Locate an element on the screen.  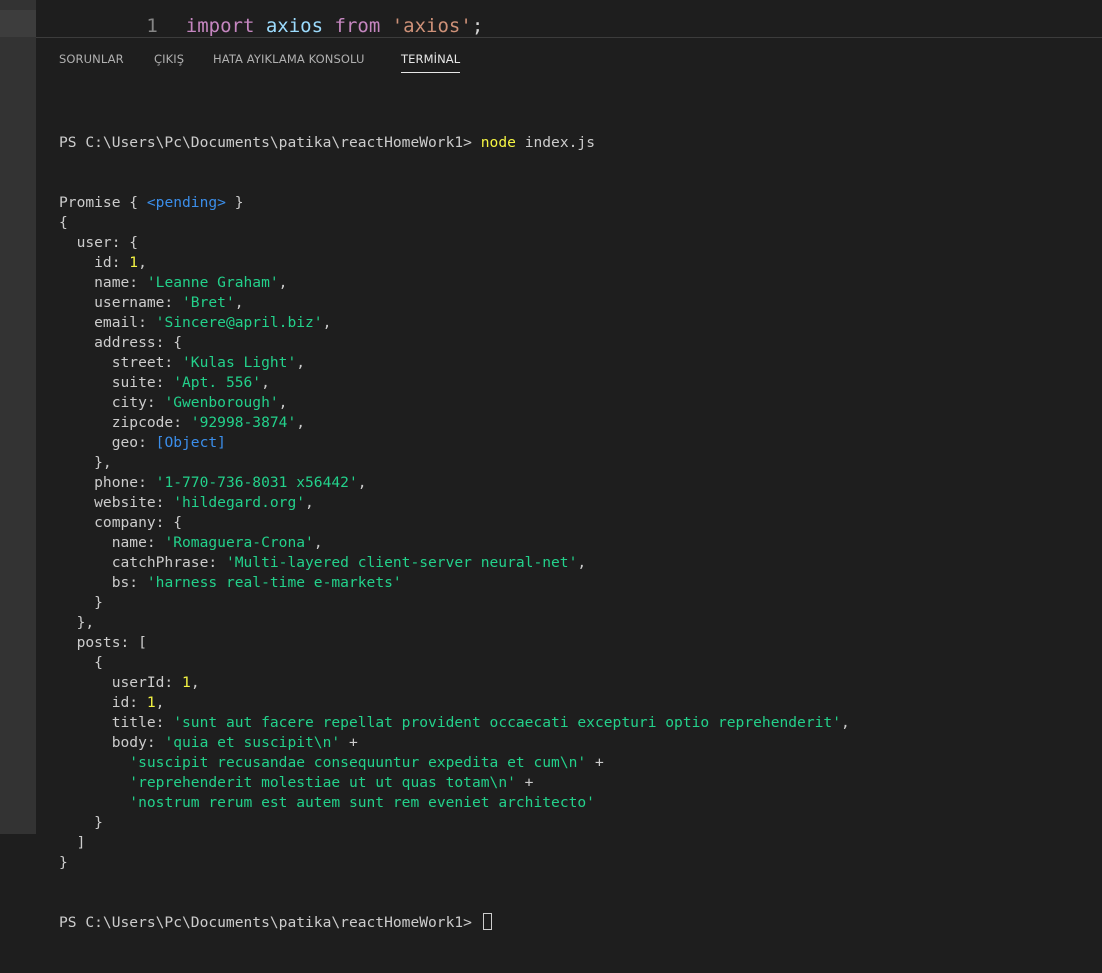
terminal-token: website: is located at coordinates (116, 502).